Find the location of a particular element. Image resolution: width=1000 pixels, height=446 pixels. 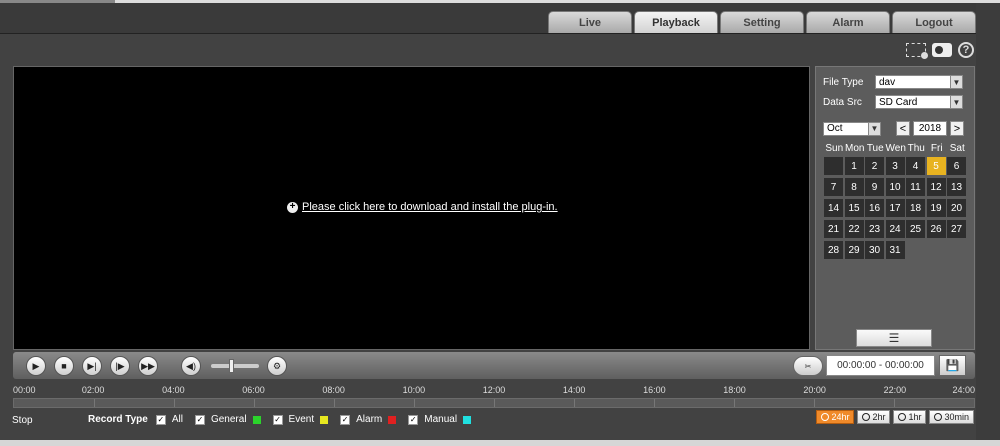

weekday-label: Thu is located at coordinates (916, 148).